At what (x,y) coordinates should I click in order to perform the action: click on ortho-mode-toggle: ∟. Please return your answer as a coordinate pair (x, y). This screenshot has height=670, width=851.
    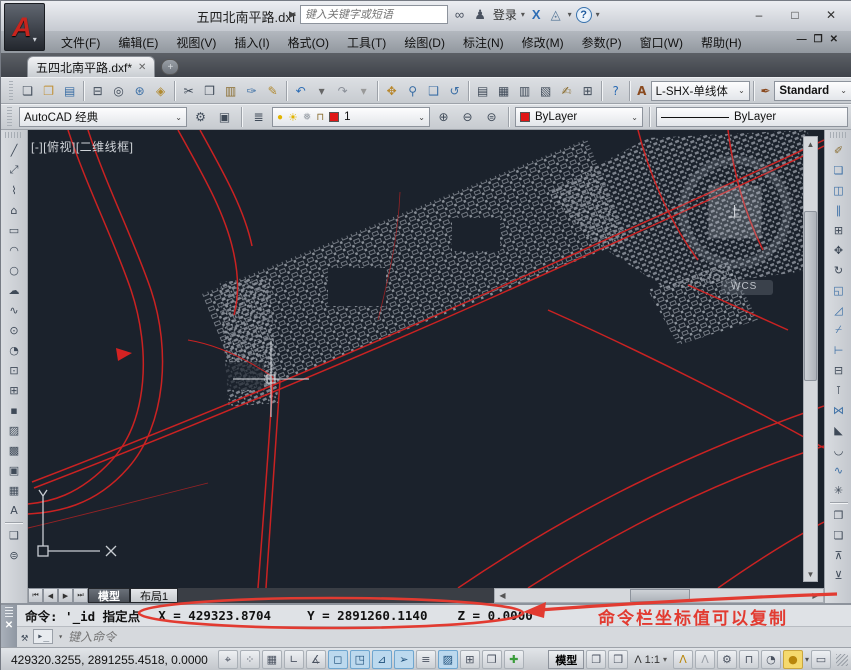
    Looking at the image, I should click on (293, 659).